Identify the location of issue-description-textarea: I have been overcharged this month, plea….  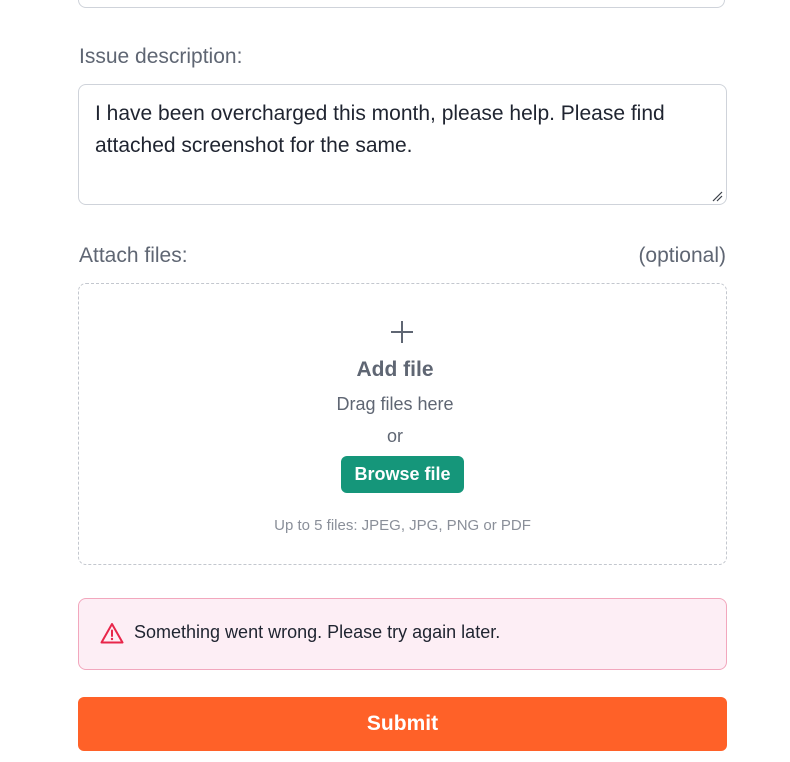
(402, 144).